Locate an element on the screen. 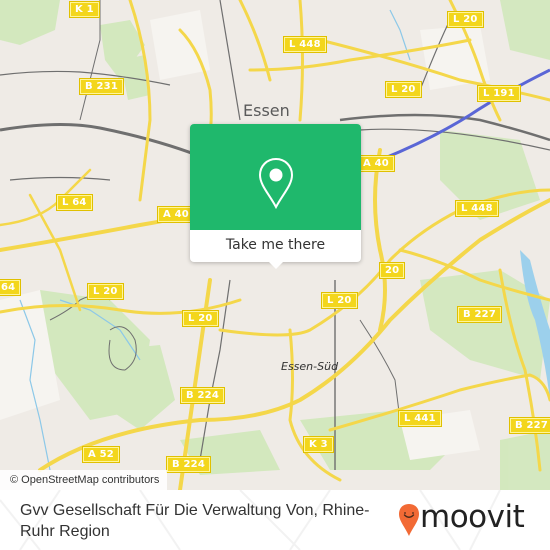  popup-header is located at coordinates (275, 177).